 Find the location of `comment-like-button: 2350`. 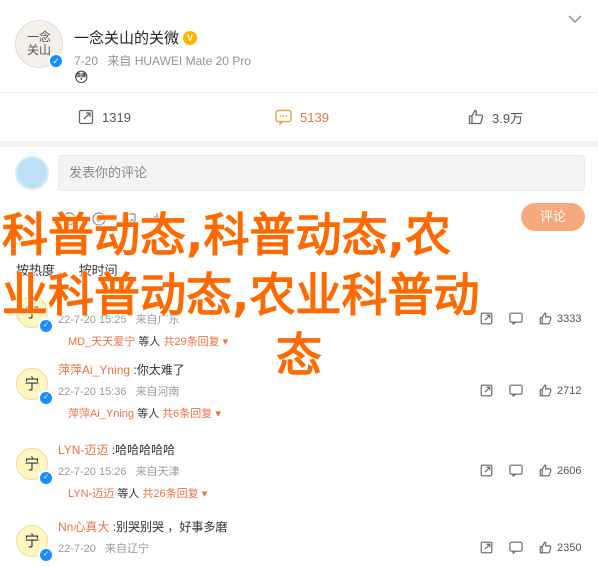

comment-like-button: 2350 is located at coordinates (560, 547).